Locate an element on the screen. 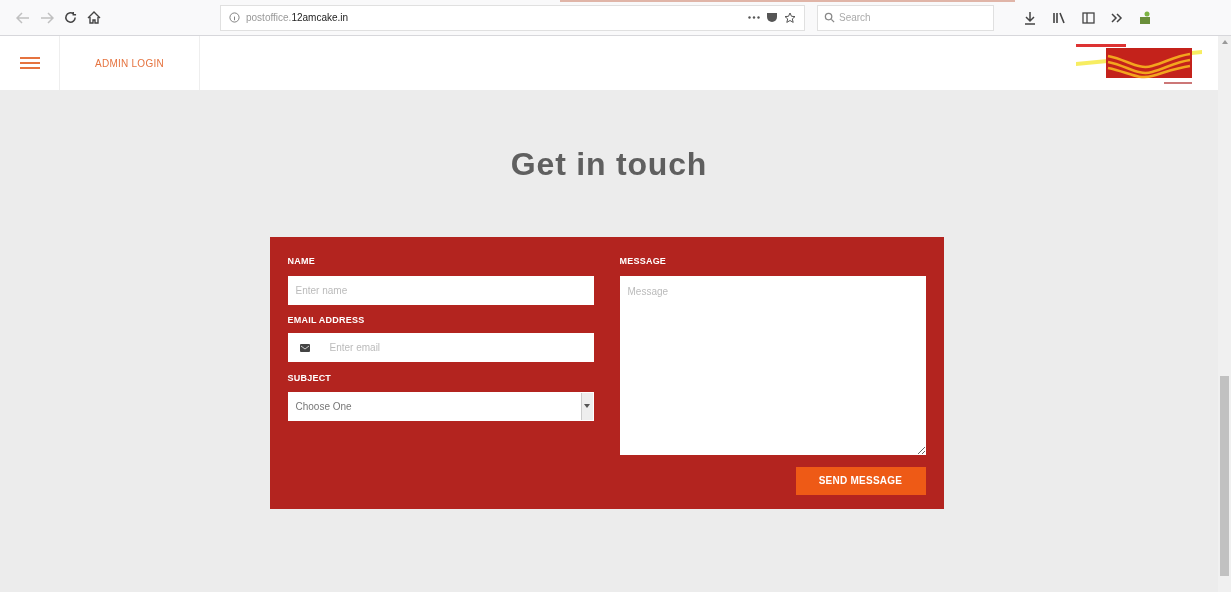  subject-dropdown: Choose One is located at coordinates (440, 406).